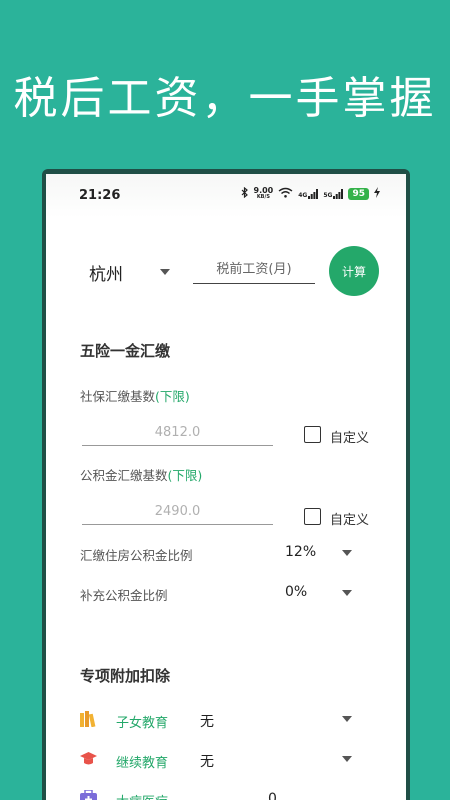 The width and height of the screenshot is (450, 800). What do you see at coordinates (254, 270) in the screenshot?
I see `salary-input` at bounding box center [254, 270].